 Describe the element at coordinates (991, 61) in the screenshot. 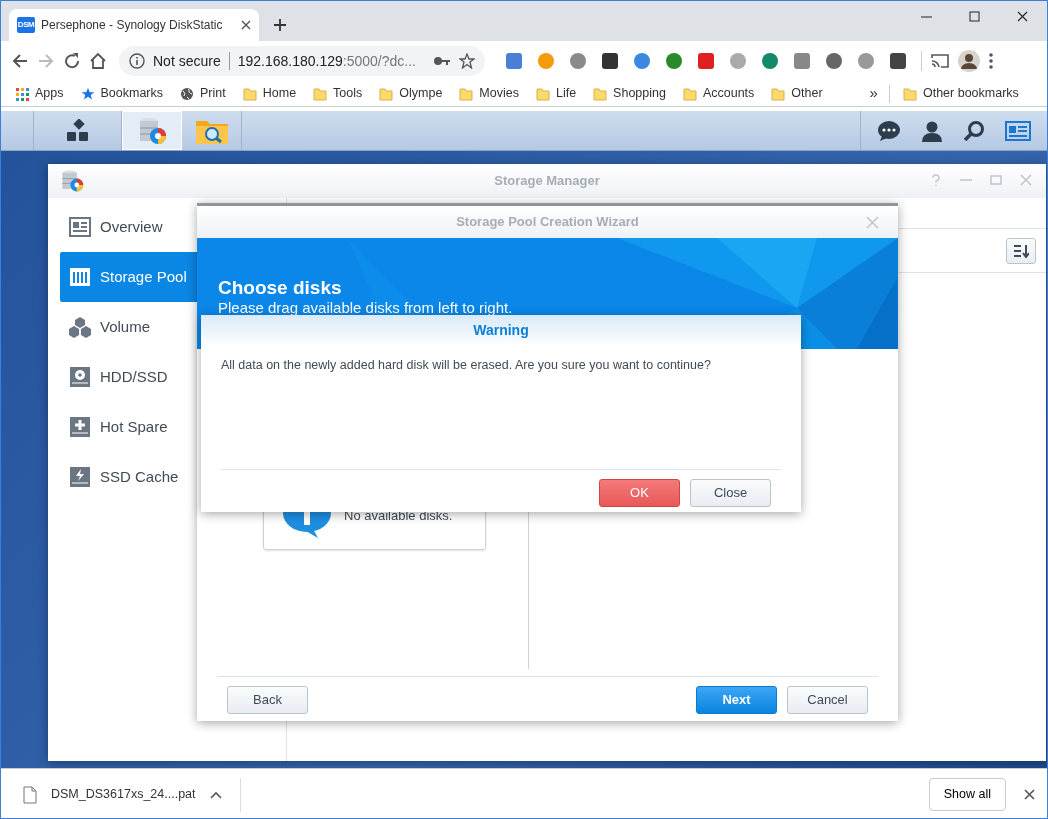

I see `menu-icon` at that location.